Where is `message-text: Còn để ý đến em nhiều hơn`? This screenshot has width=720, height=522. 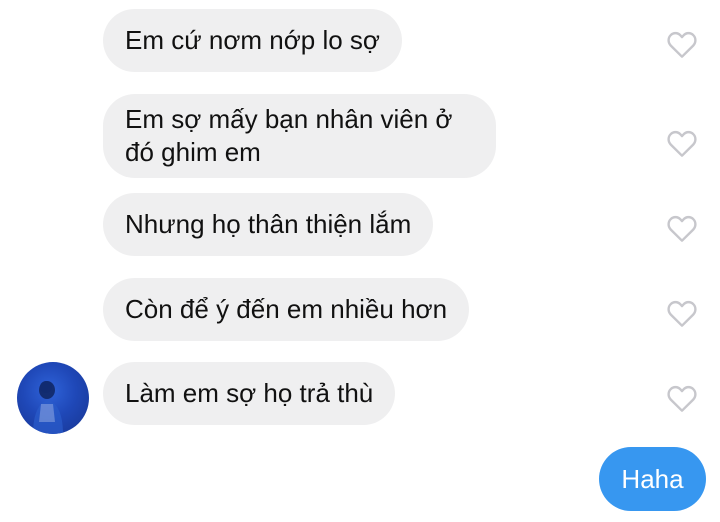
message-text: Còn để ý đến em nhiều hơn is located at coordinates (286, 309).